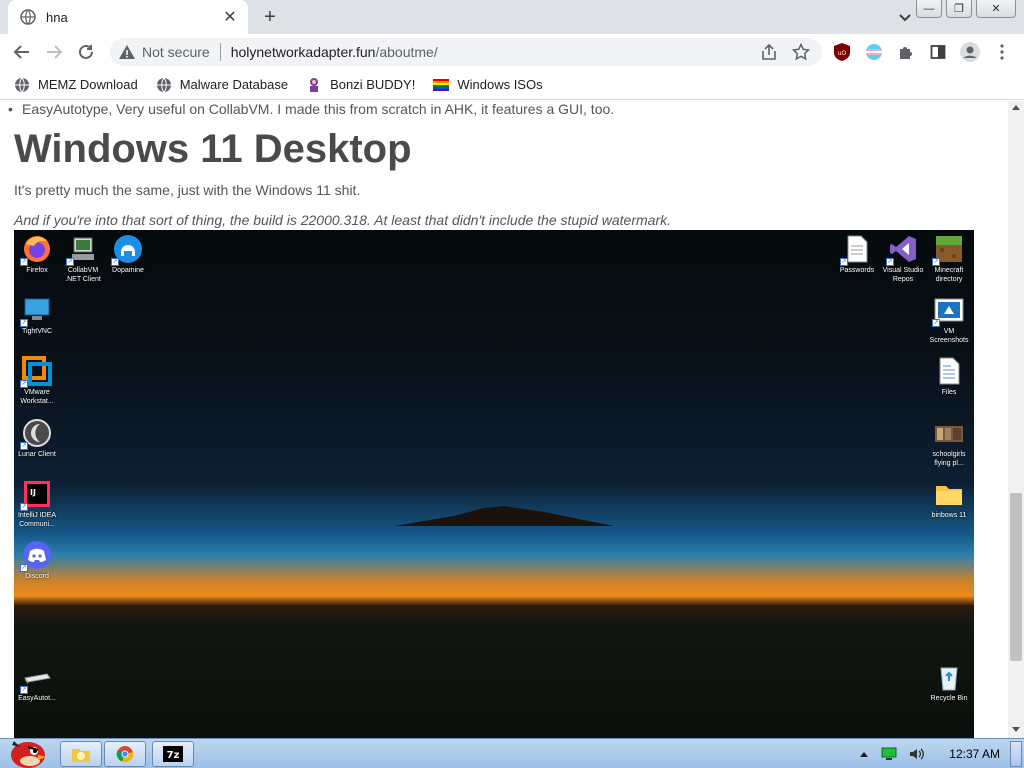 This screenshot has height=768, width=1024. What do you see at coordinates (57, 17) in the screenshot?
I see `tab-title: hna` at bounding box center [57, 17].